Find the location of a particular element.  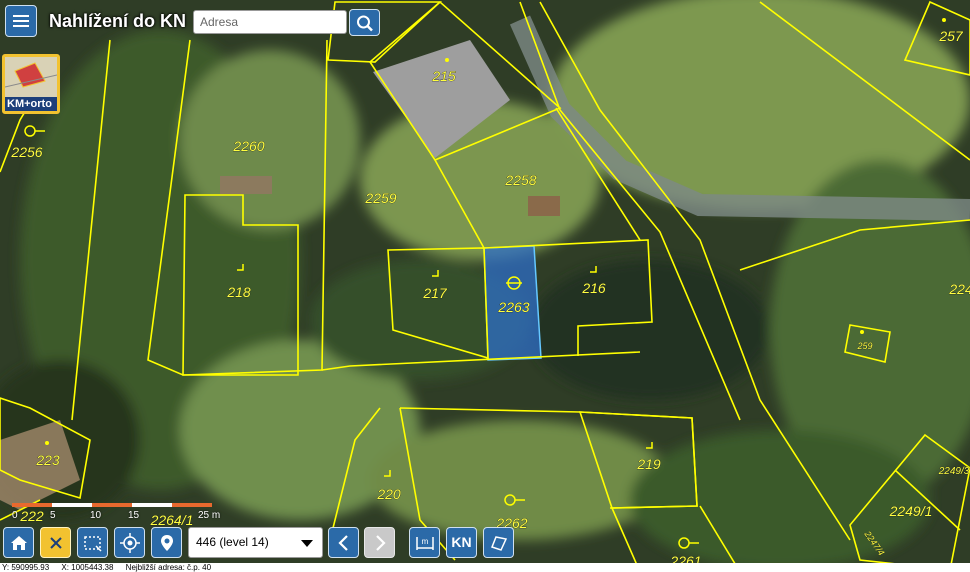

parcel-label: 257 is located at coordinates (951, 36).